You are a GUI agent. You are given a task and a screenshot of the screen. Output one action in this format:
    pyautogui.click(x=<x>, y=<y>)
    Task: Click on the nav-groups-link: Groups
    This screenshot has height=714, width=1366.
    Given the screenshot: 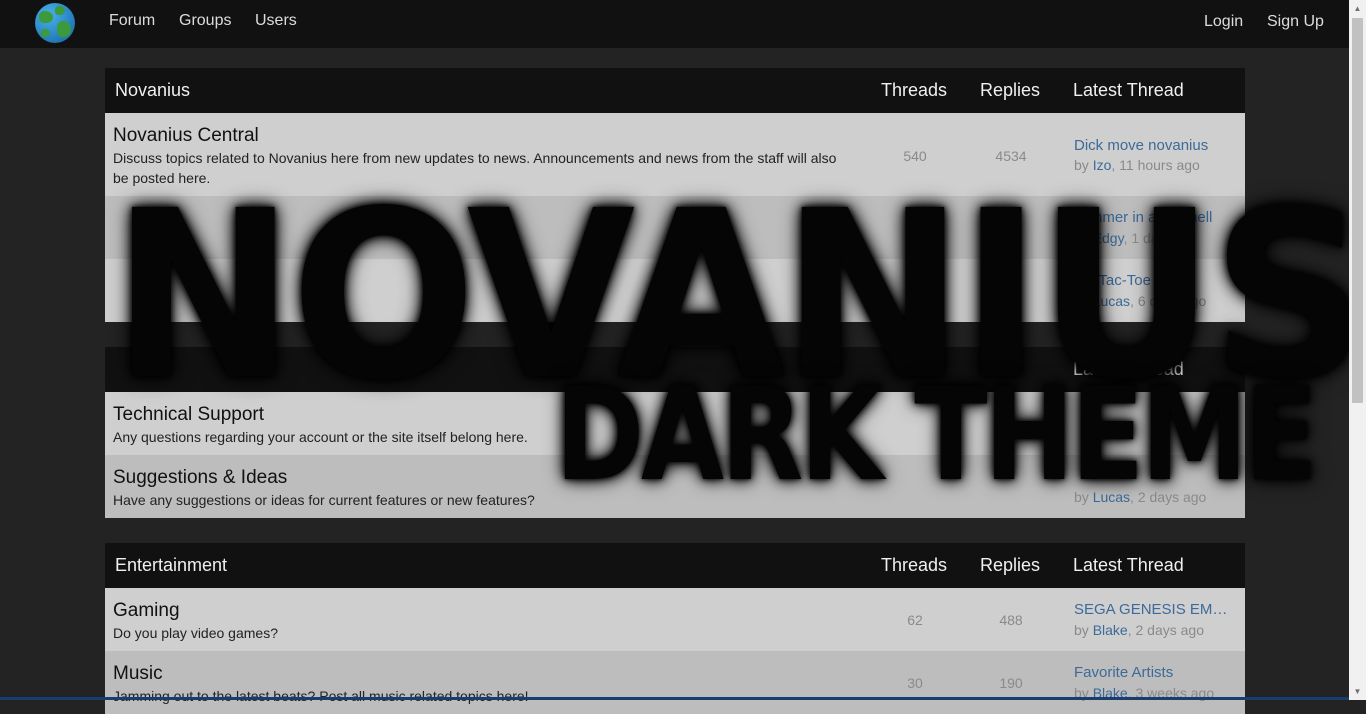 What is the action you would take?
    pyautogui.click(x=205, y=21)
    